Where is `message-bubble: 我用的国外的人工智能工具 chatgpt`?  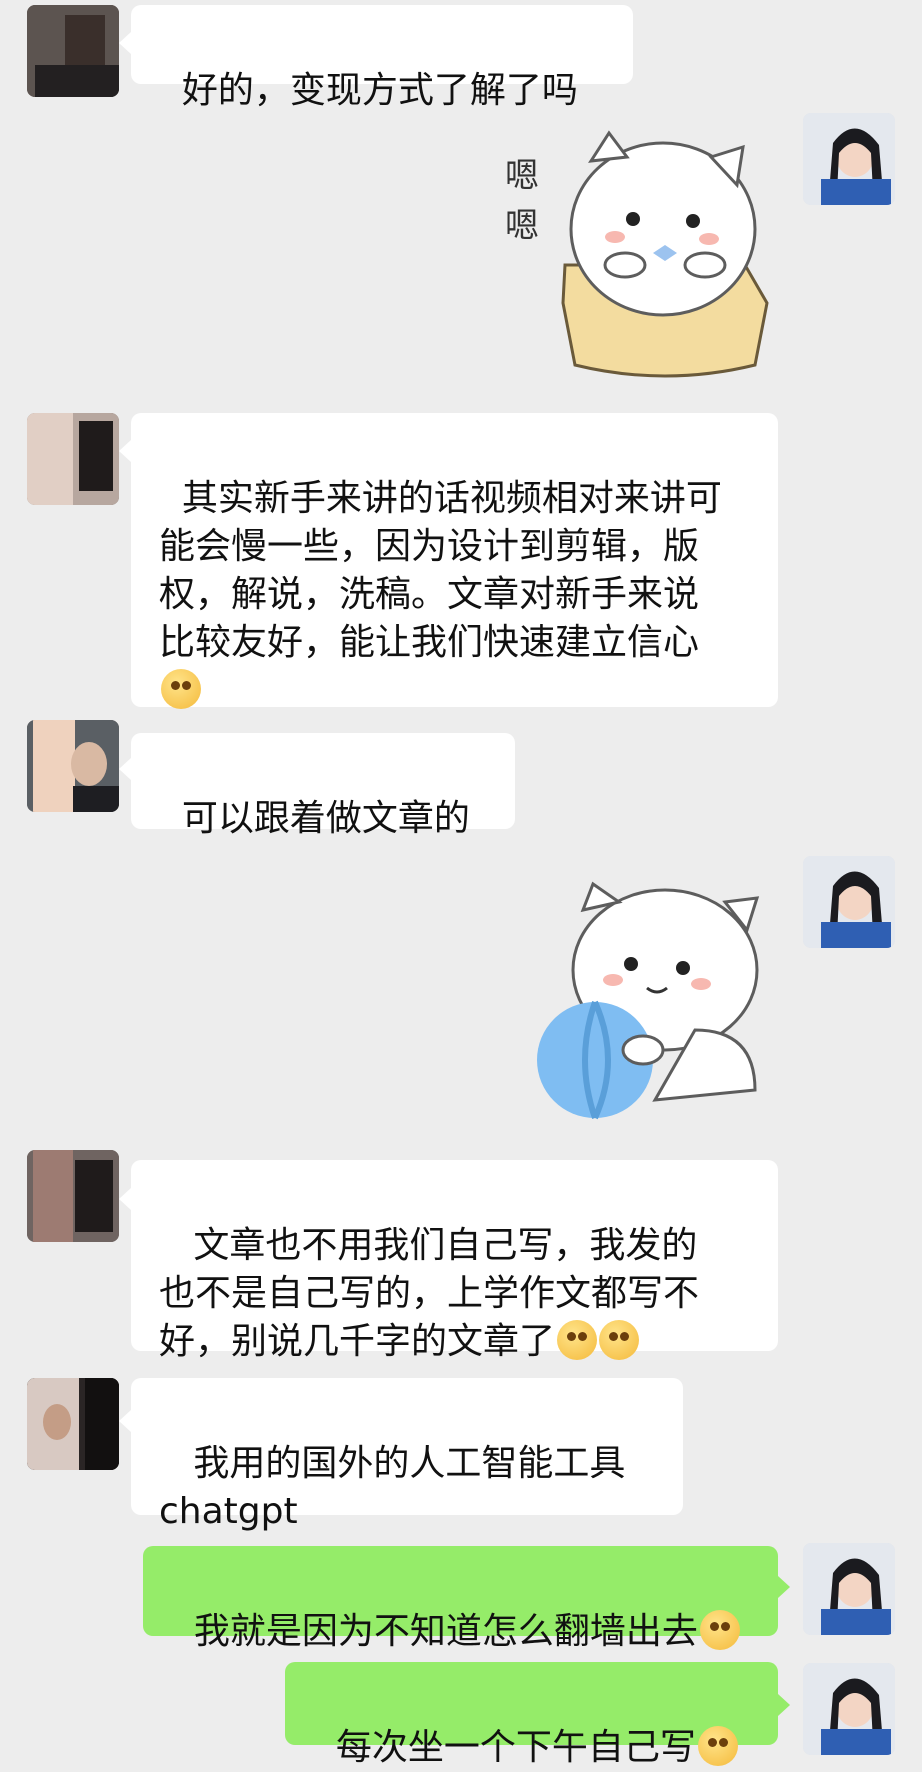
message-bubble: 我用的国外的人工智能工具 chatgpt is located at coordinates (407, 1455).